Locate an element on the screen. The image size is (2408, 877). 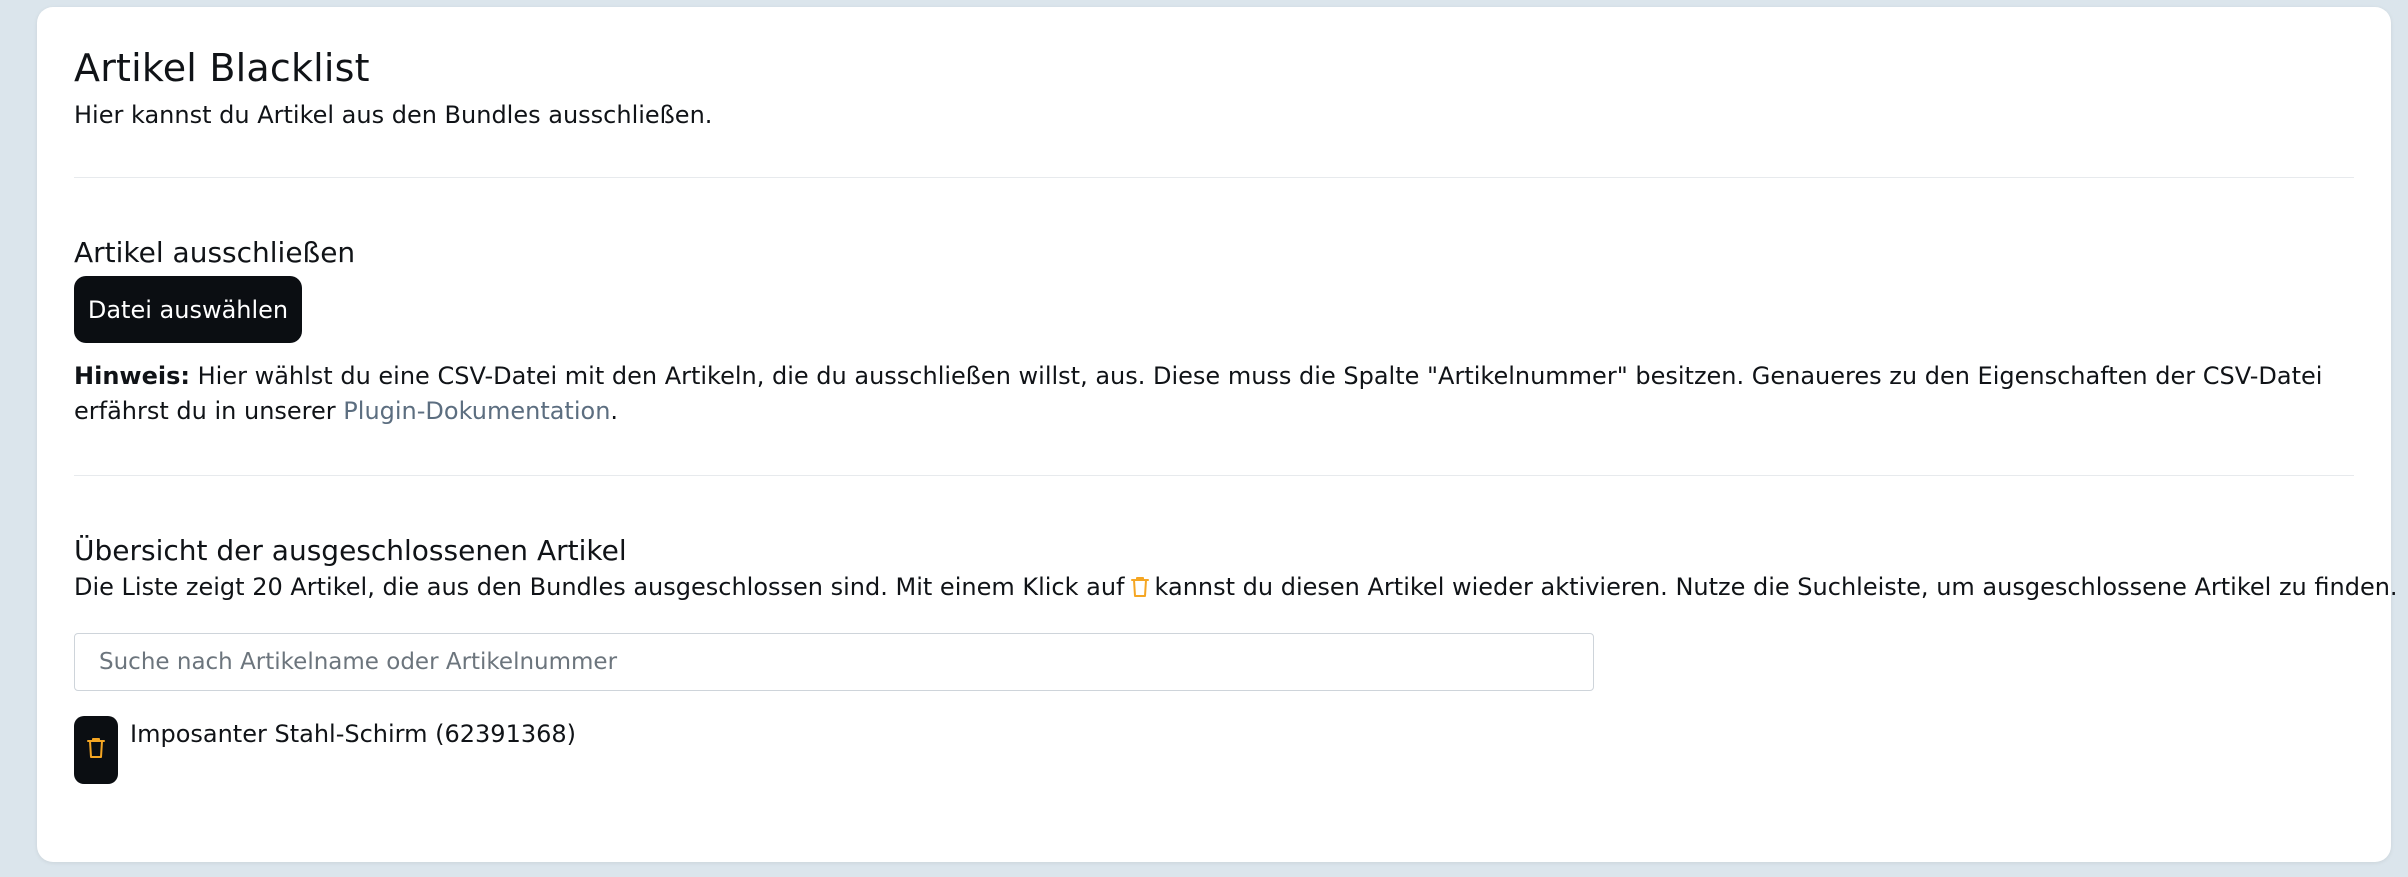
hint-label: Hinweis: is located at coordinates (132, 376).